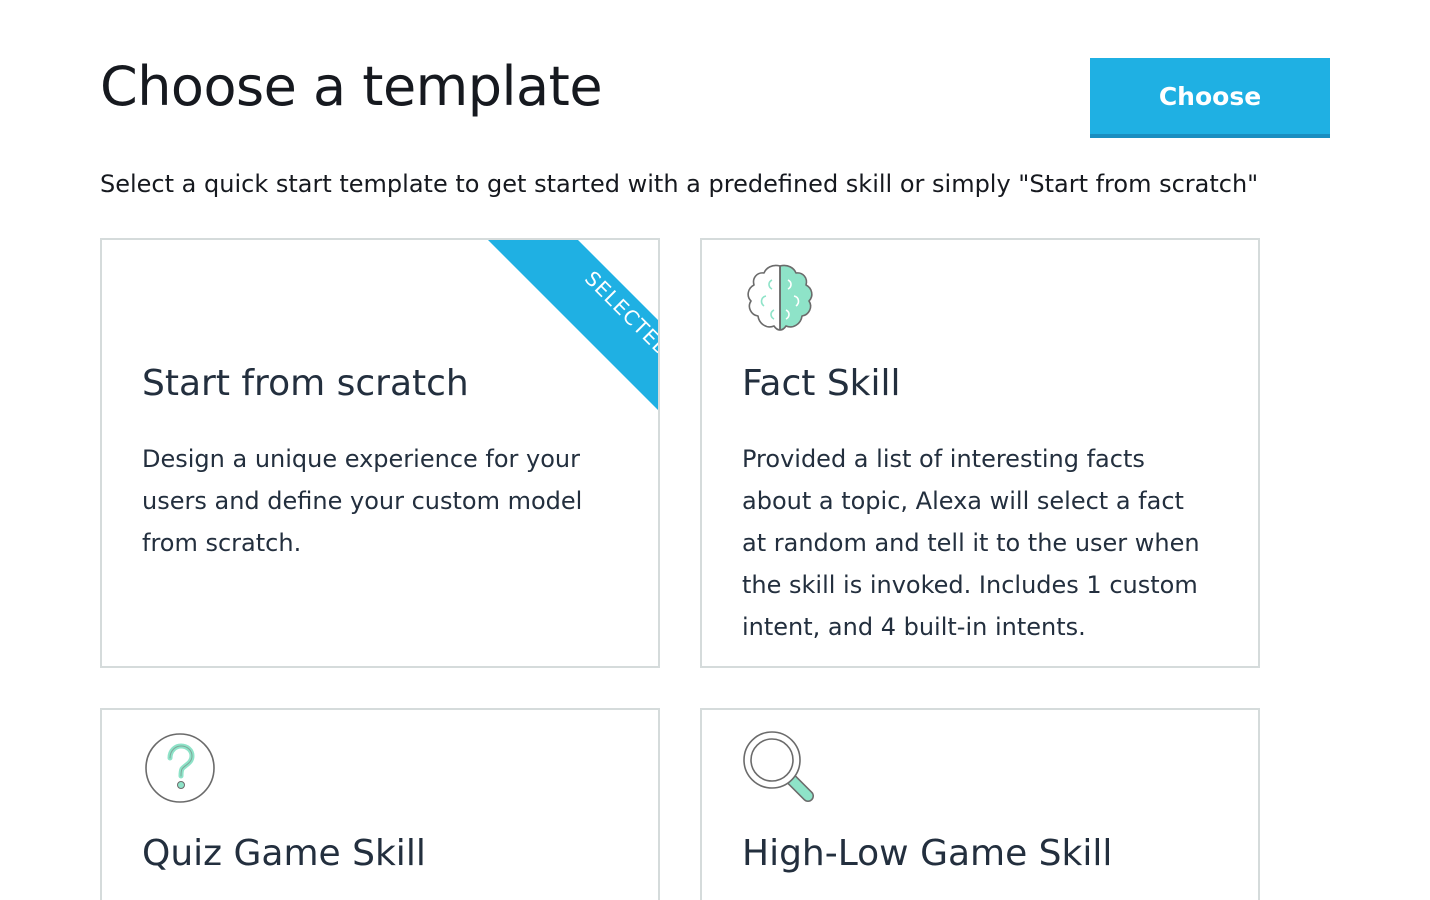 This screenshot has height=900, width=1430. I want to click on page-title: Choose a template, so click(351, 86).